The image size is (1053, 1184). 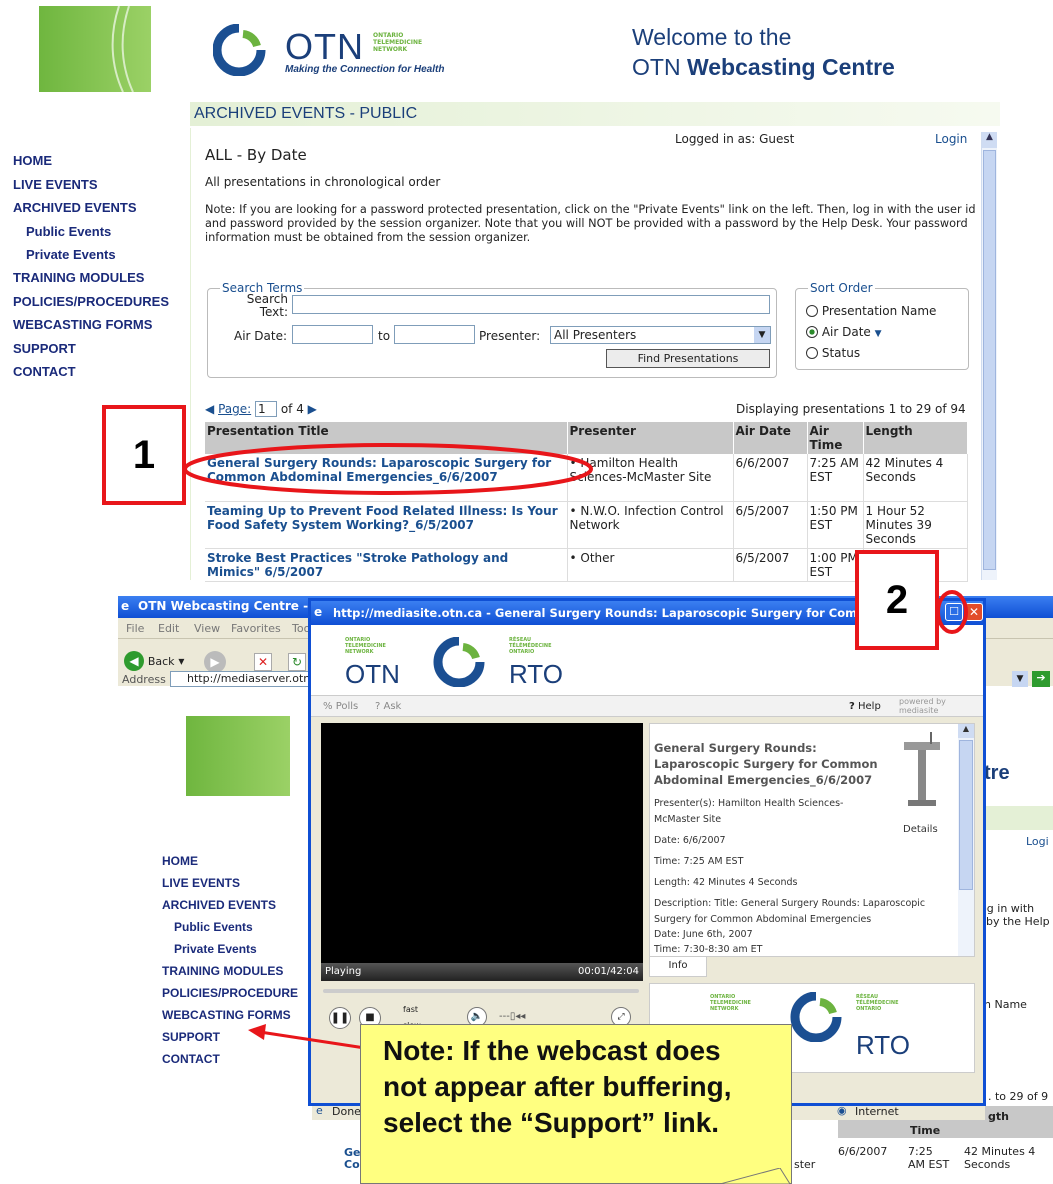 I want to click on sort-radio-name: Presentation Name, so click(x=871, y=311).